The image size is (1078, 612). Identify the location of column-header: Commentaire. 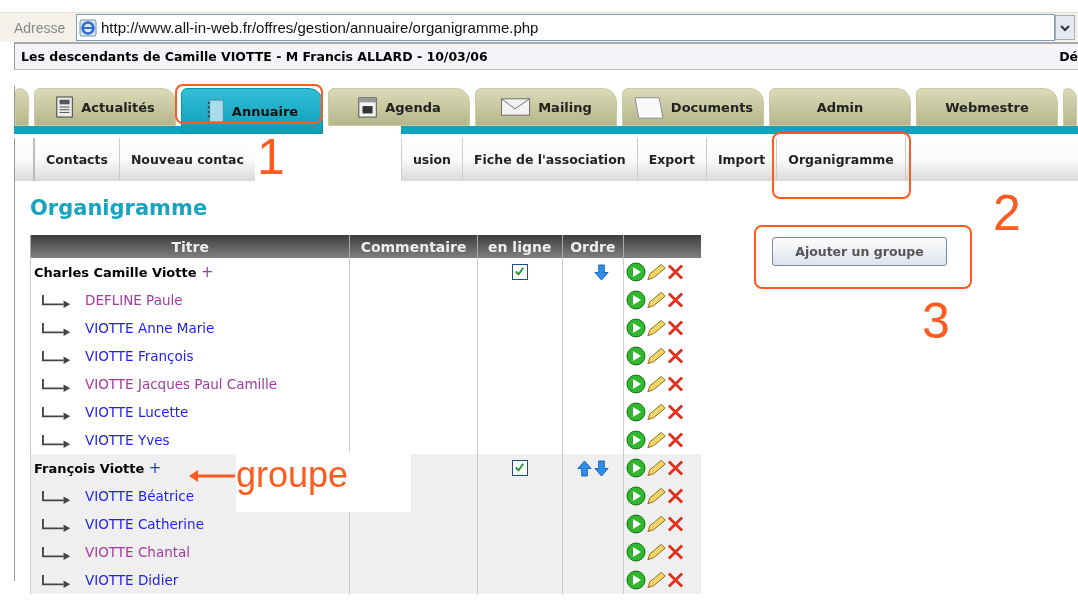
(413, 246).